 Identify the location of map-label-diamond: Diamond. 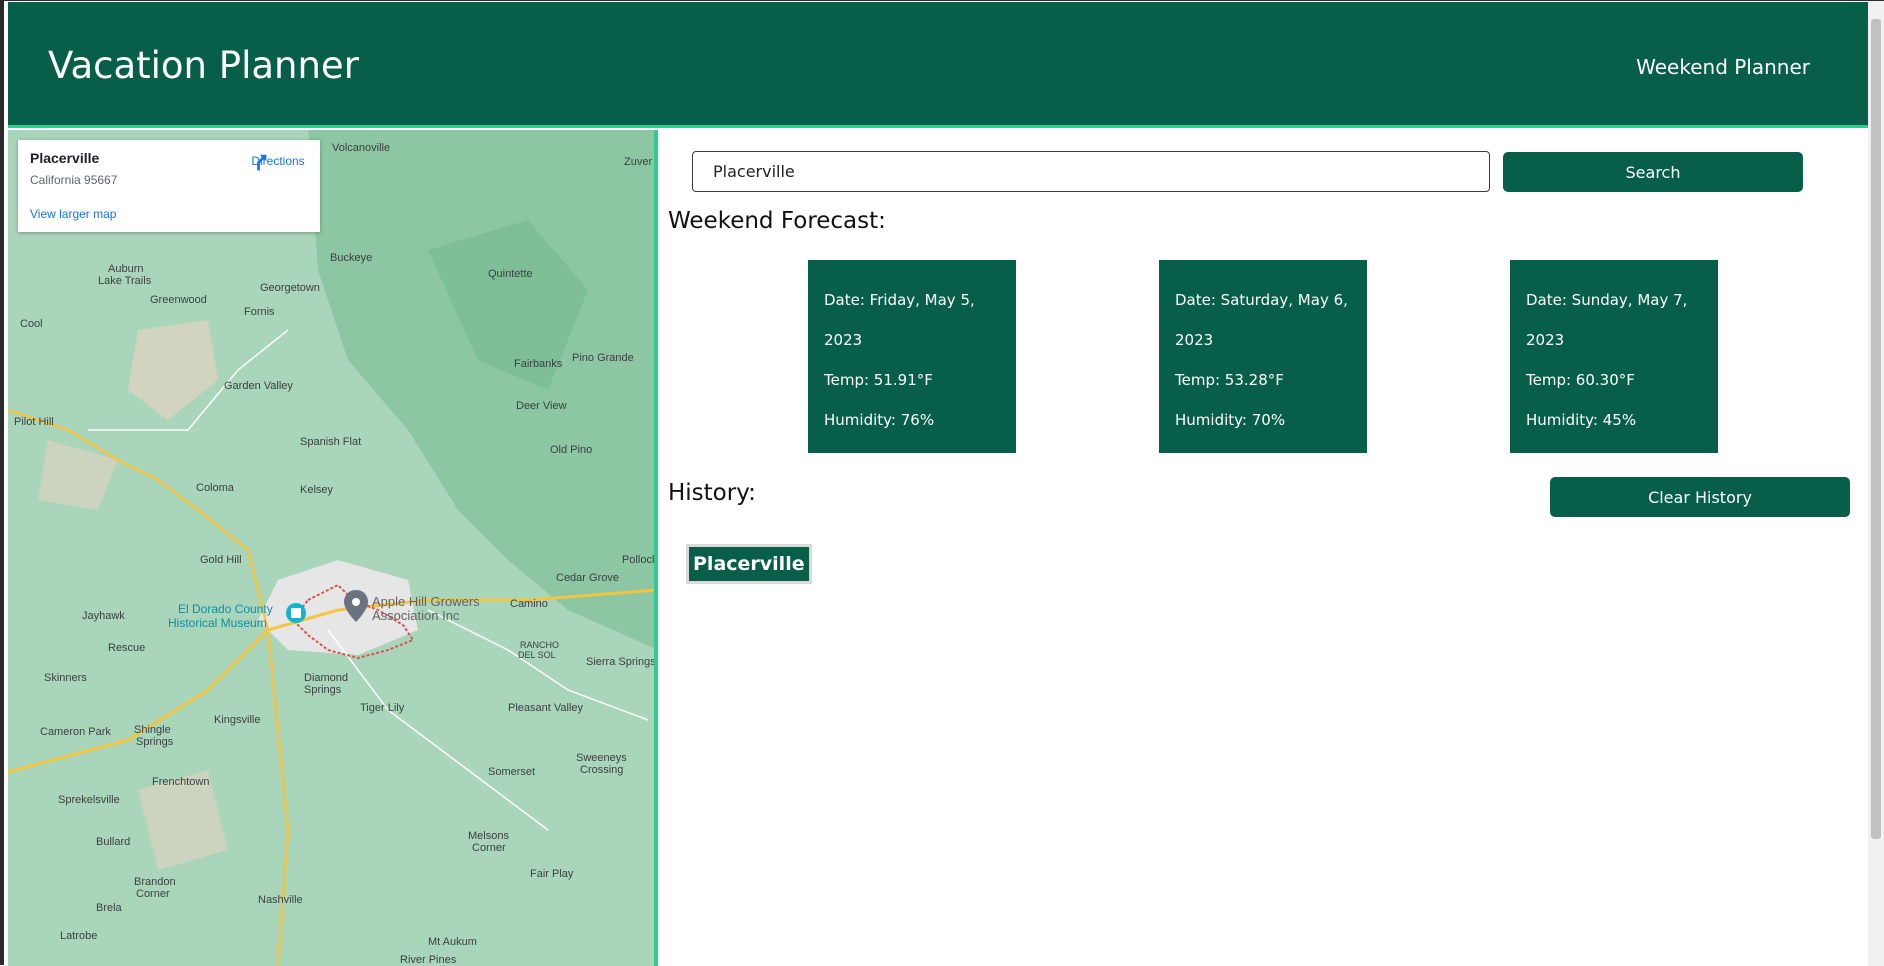
(326, 678).